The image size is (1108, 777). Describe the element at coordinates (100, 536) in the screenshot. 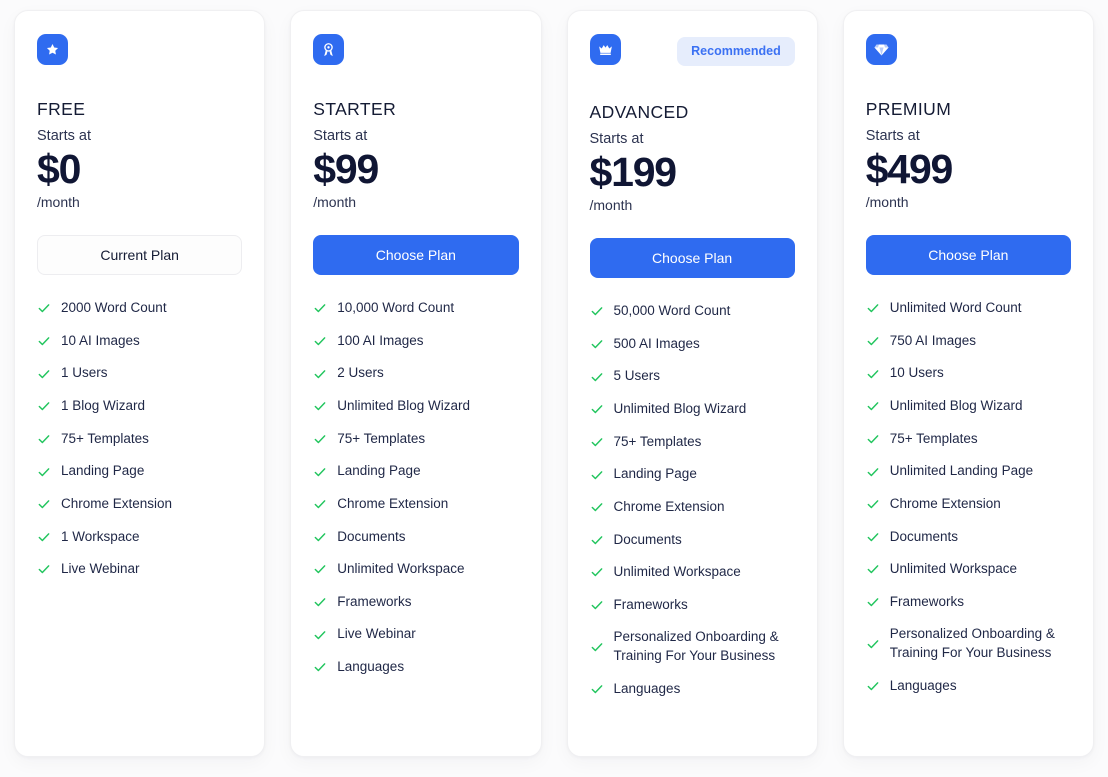

I see `feature-label: 1 Workspace` at that location.